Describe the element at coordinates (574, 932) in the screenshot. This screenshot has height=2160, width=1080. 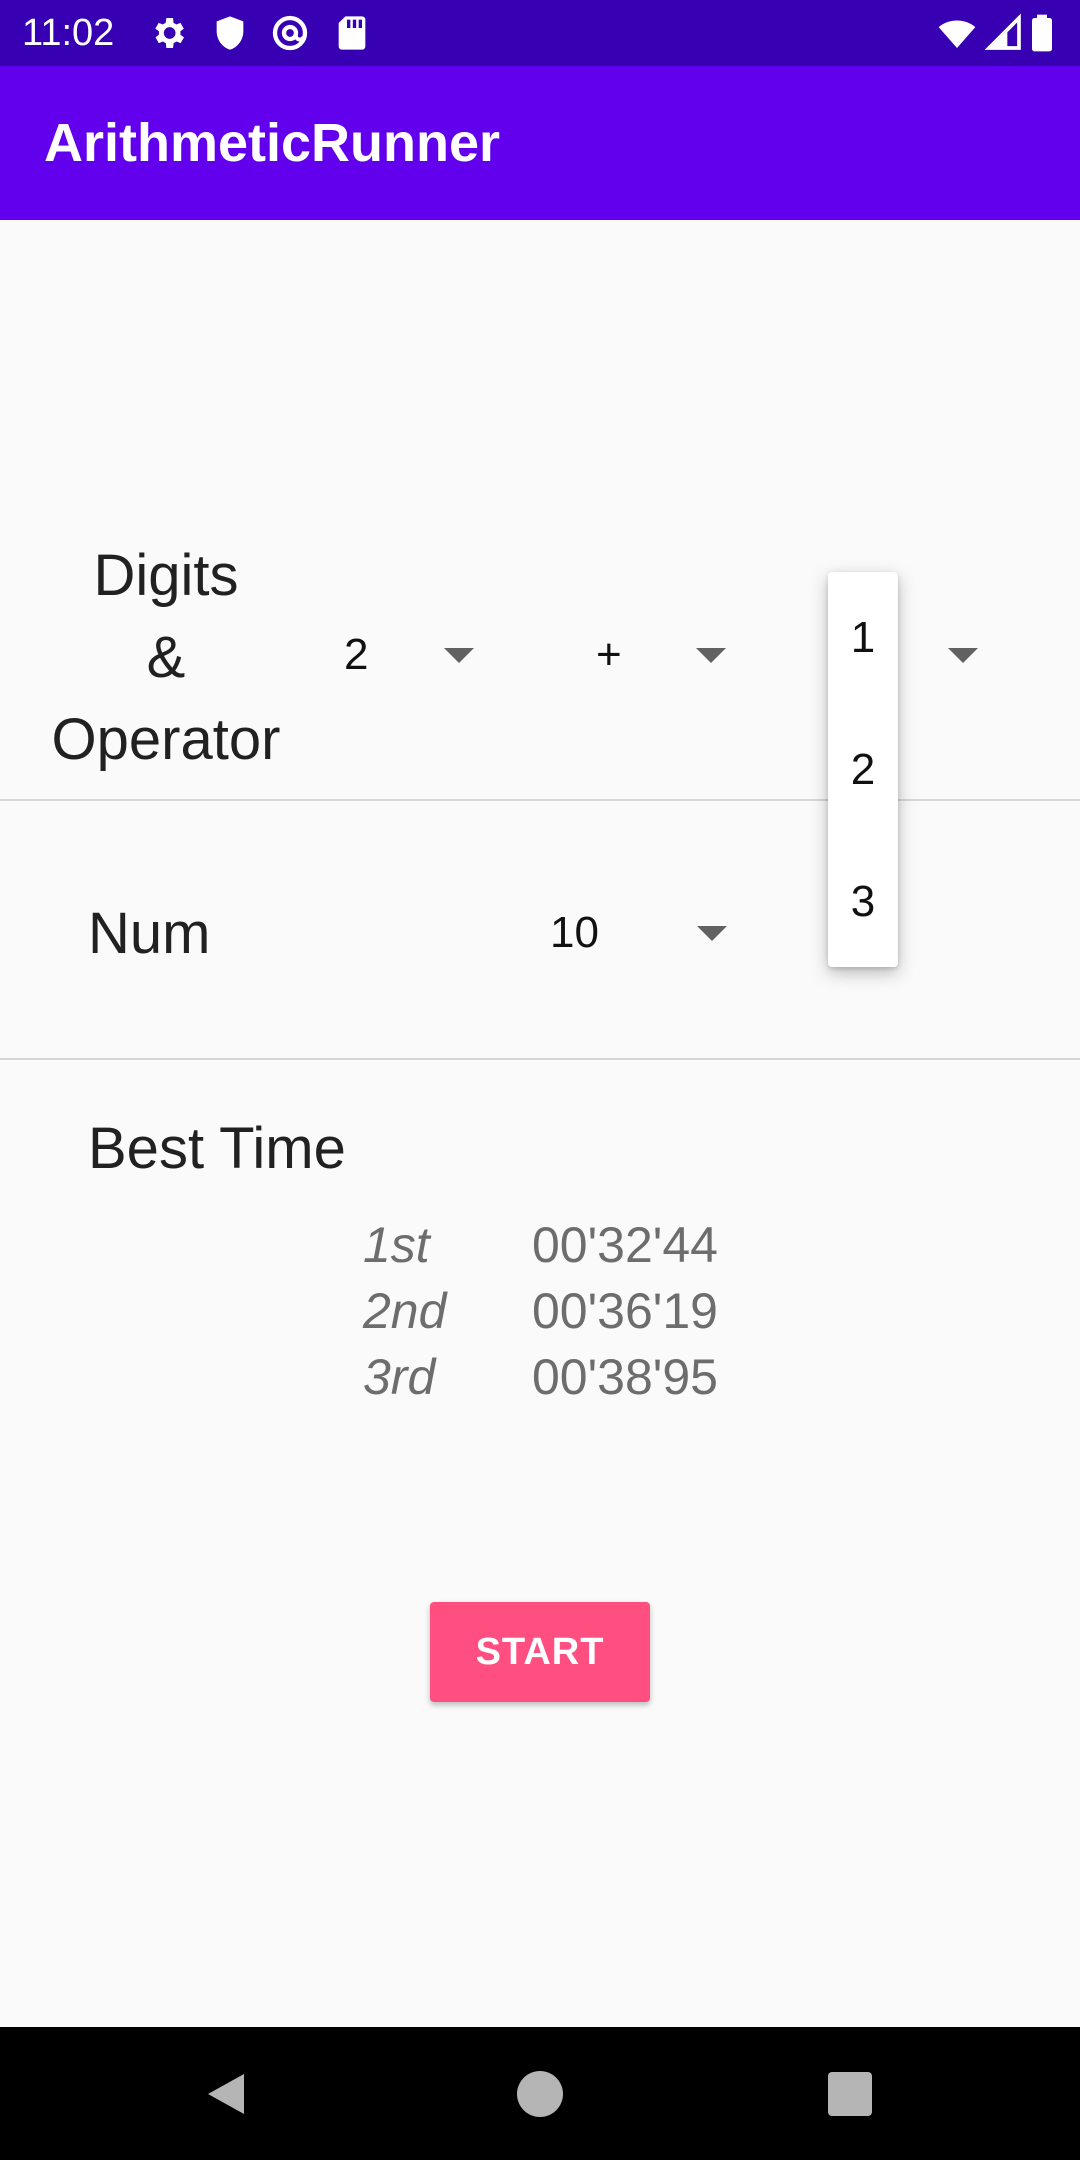
I see `num-spinner-value: 10` at that location.